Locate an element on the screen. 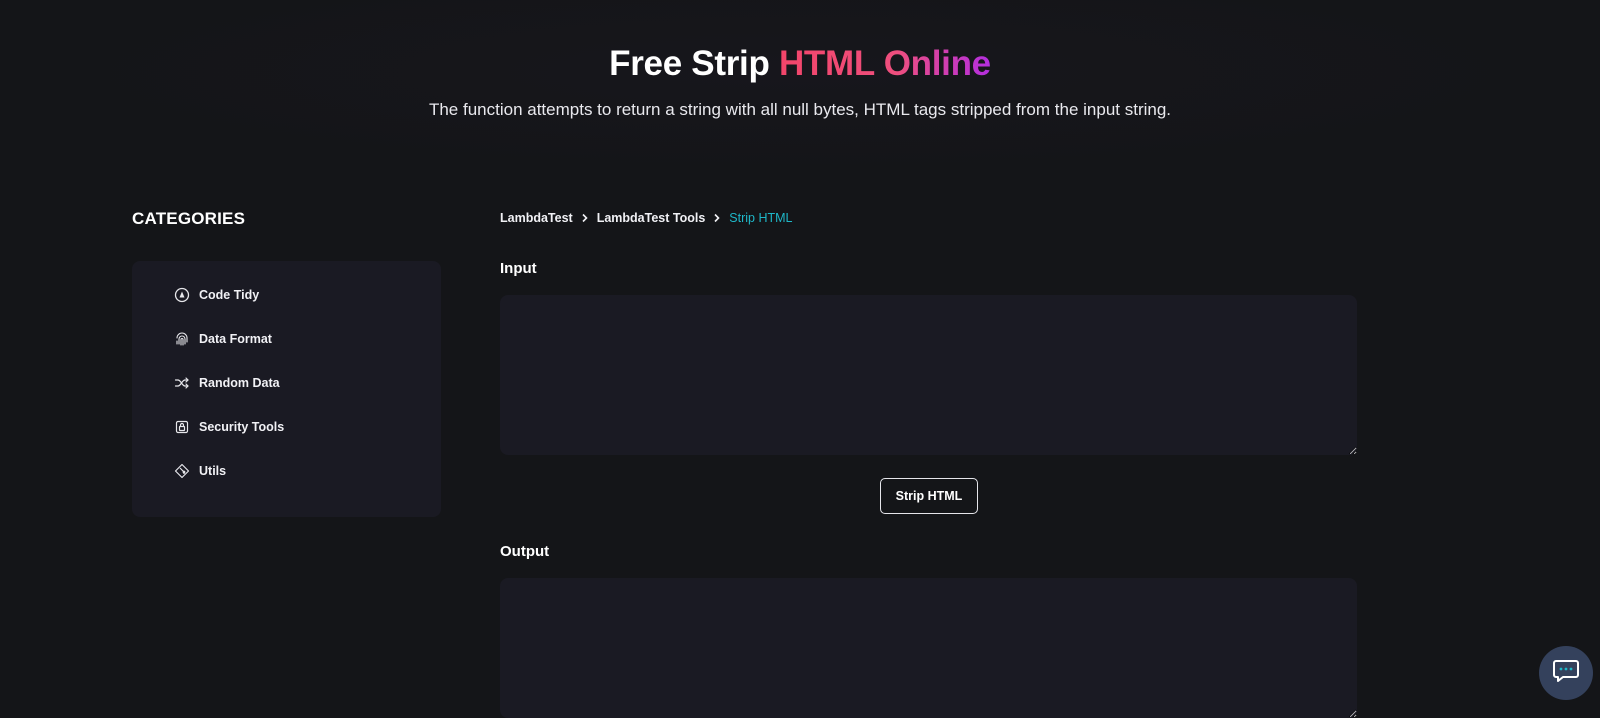 The height and width of the screenshot is (718, 1600). breadcrumb-link-lambdatest: LambdaTest is located at coordinates (536, 218).